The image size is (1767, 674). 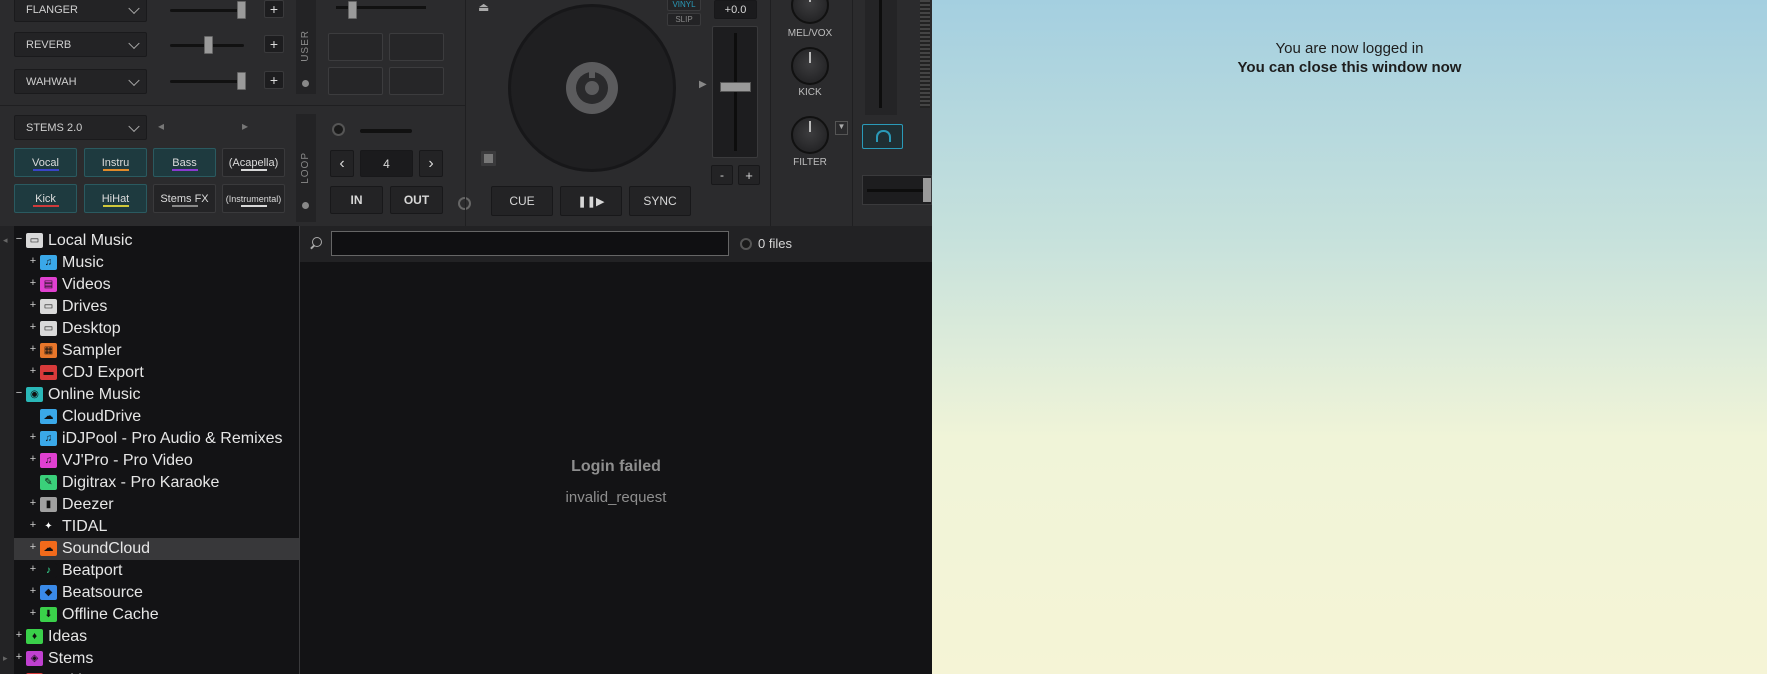 I want to click on loop-side-tab: LOOP, so click(x=306, y=168).